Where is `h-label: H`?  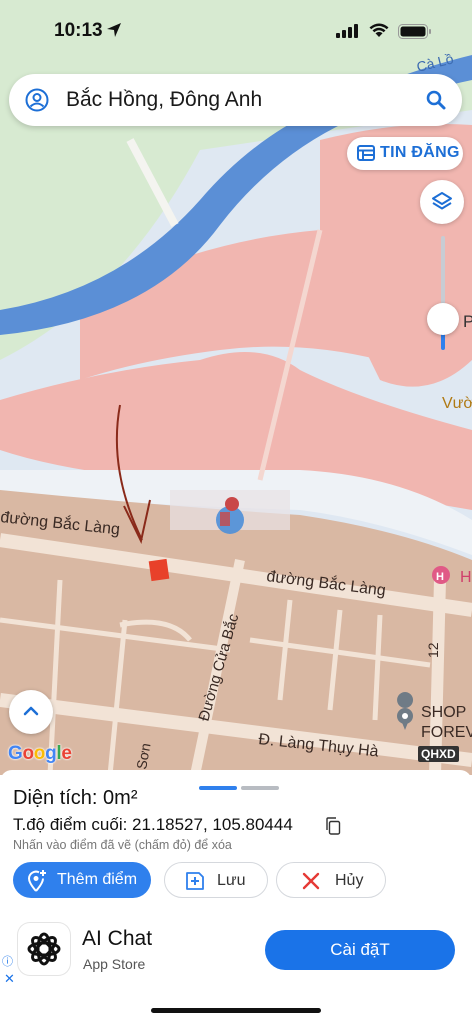 h-label: H is located at coordinates (466, 577).